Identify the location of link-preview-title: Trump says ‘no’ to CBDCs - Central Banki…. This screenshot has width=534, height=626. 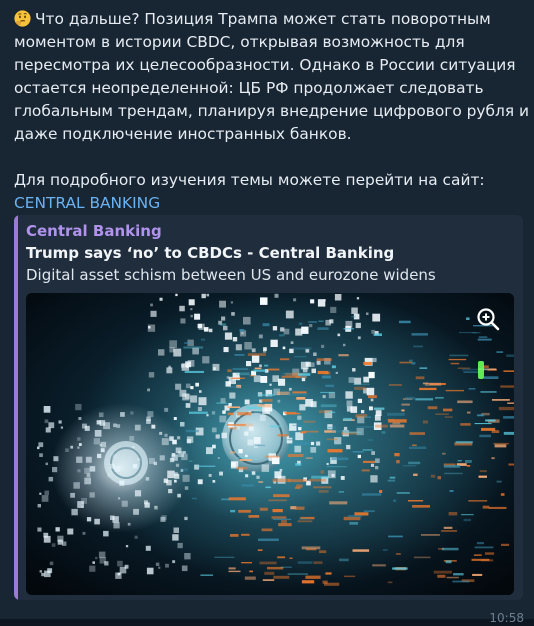
(210, 253).